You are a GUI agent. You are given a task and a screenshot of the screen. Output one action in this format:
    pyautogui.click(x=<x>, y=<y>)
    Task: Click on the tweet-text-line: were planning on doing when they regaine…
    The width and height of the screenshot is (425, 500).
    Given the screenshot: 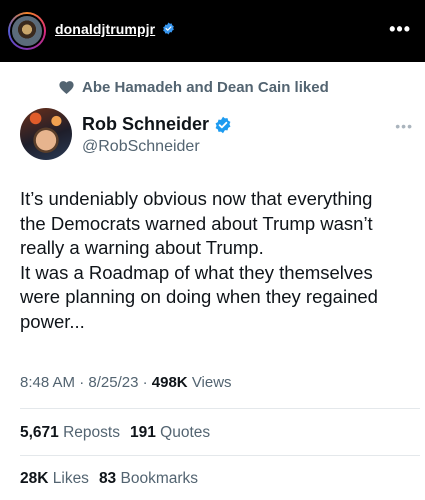 What is the action you would take?
    pyautogui.click(x=199, y=296)
    